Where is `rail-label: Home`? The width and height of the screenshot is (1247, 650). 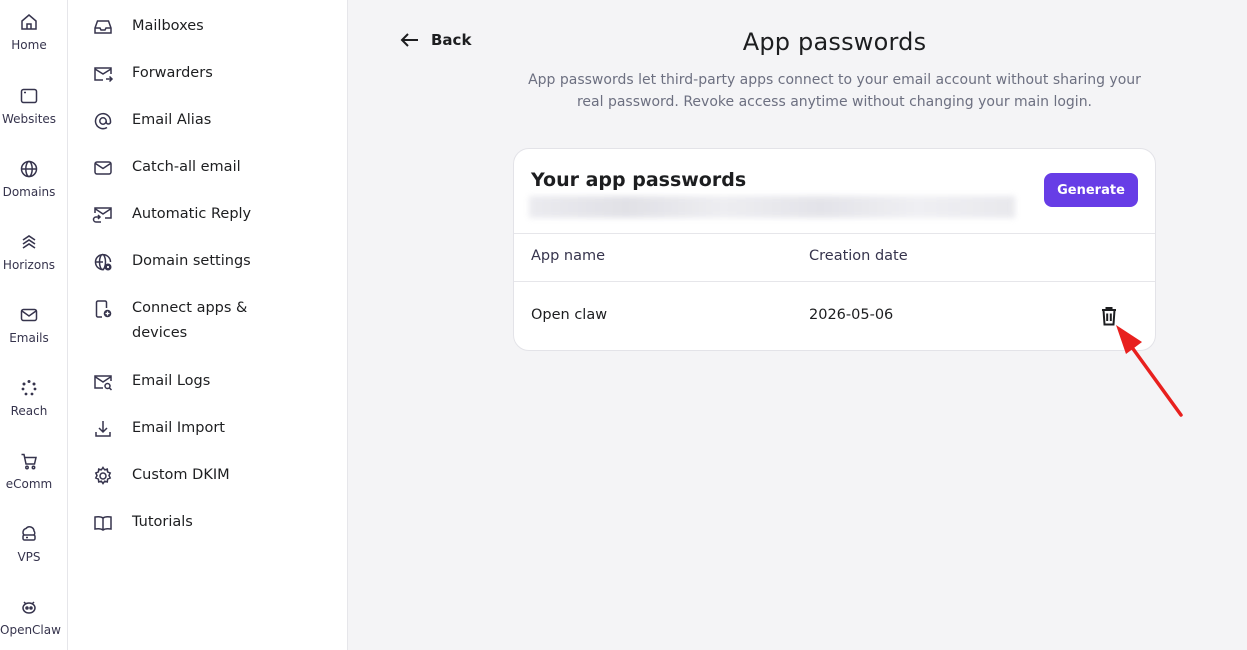 rail-label: Home is located at coordinates (29, 45).